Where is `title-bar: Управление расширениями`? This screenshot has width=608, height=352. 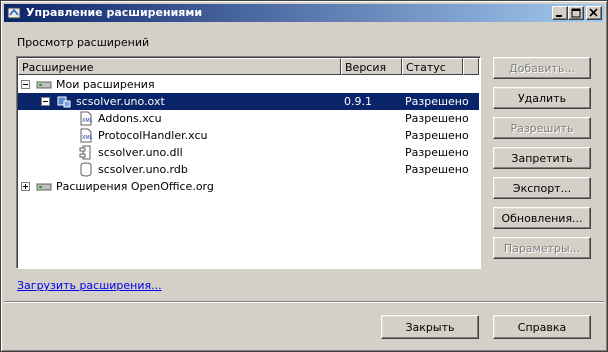
title-bar: Управление расширениями is located at coordinates (304, 13).